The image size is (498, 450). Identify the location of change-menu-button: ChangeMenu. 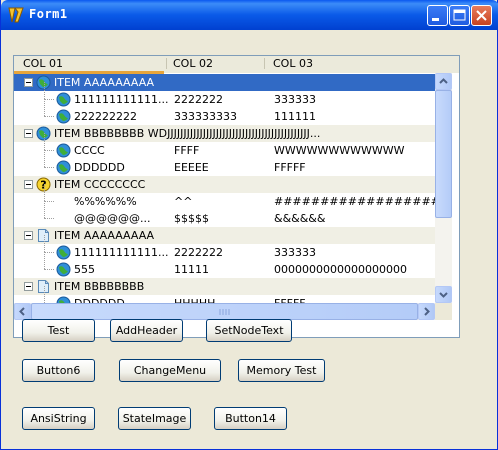
(170, 370).